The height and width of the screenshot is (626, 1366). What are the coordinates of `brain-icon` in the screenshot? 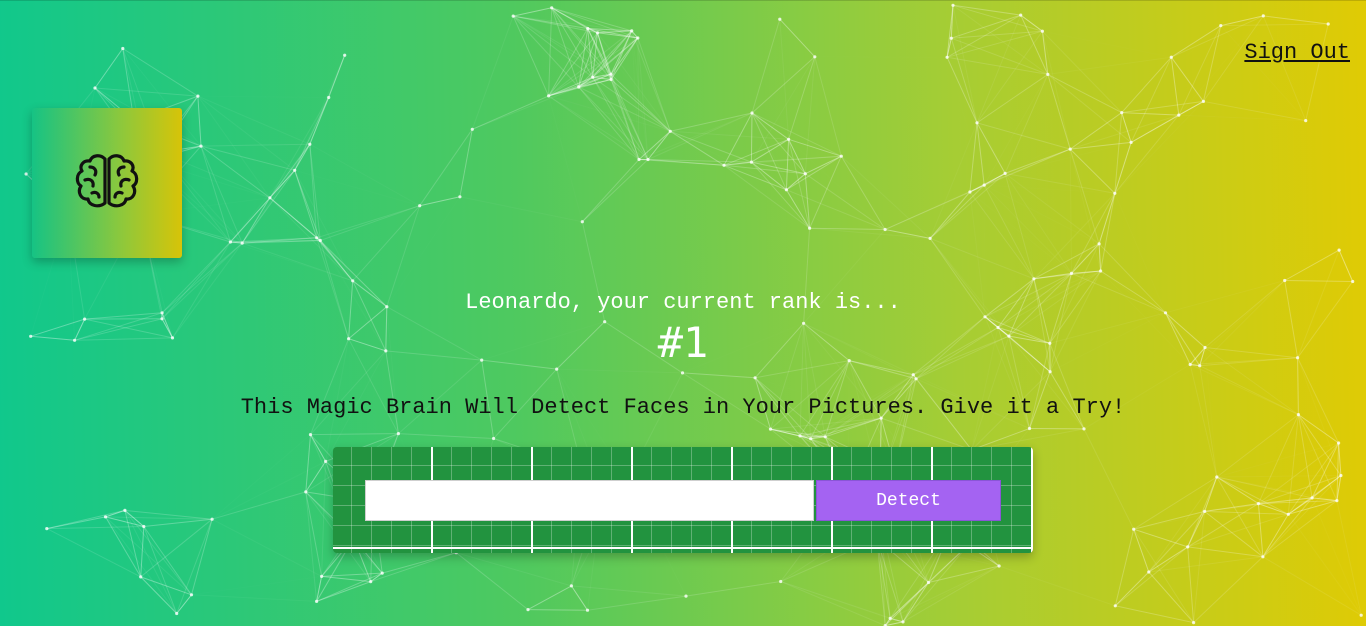 It's located at (107, 183).